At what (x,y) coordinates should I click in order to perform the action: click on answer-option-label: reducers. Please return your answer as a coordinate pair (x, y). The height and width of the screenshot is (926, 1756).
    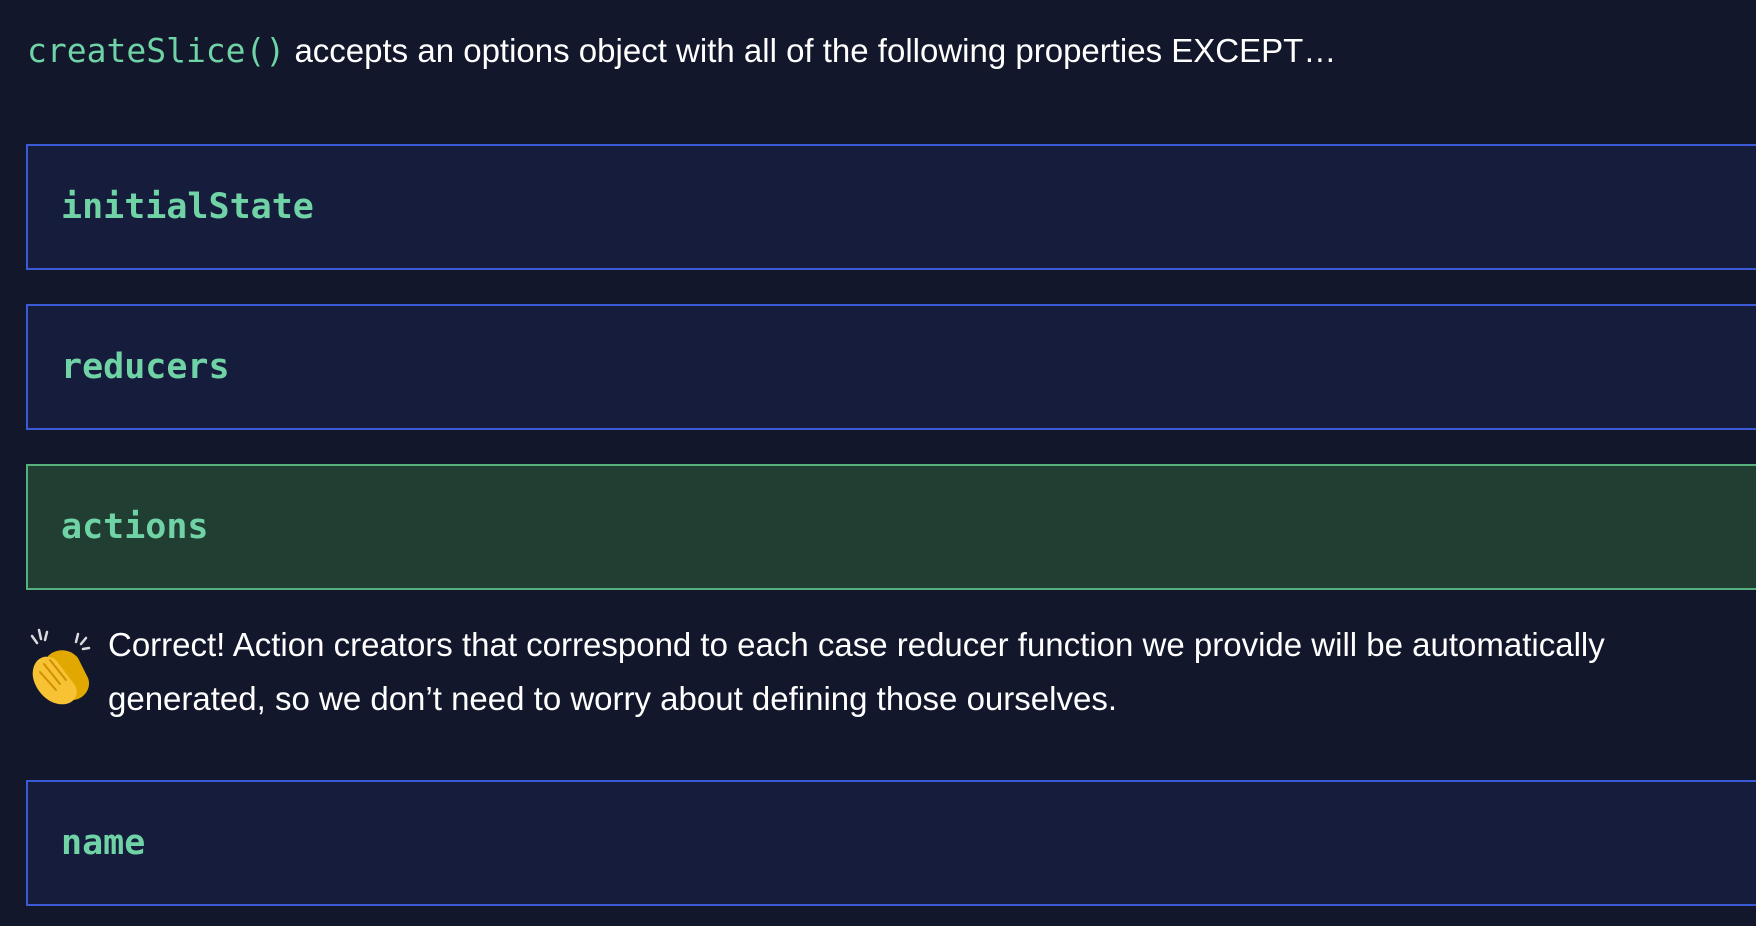
    Looking at the image, I should click on (145, 367).